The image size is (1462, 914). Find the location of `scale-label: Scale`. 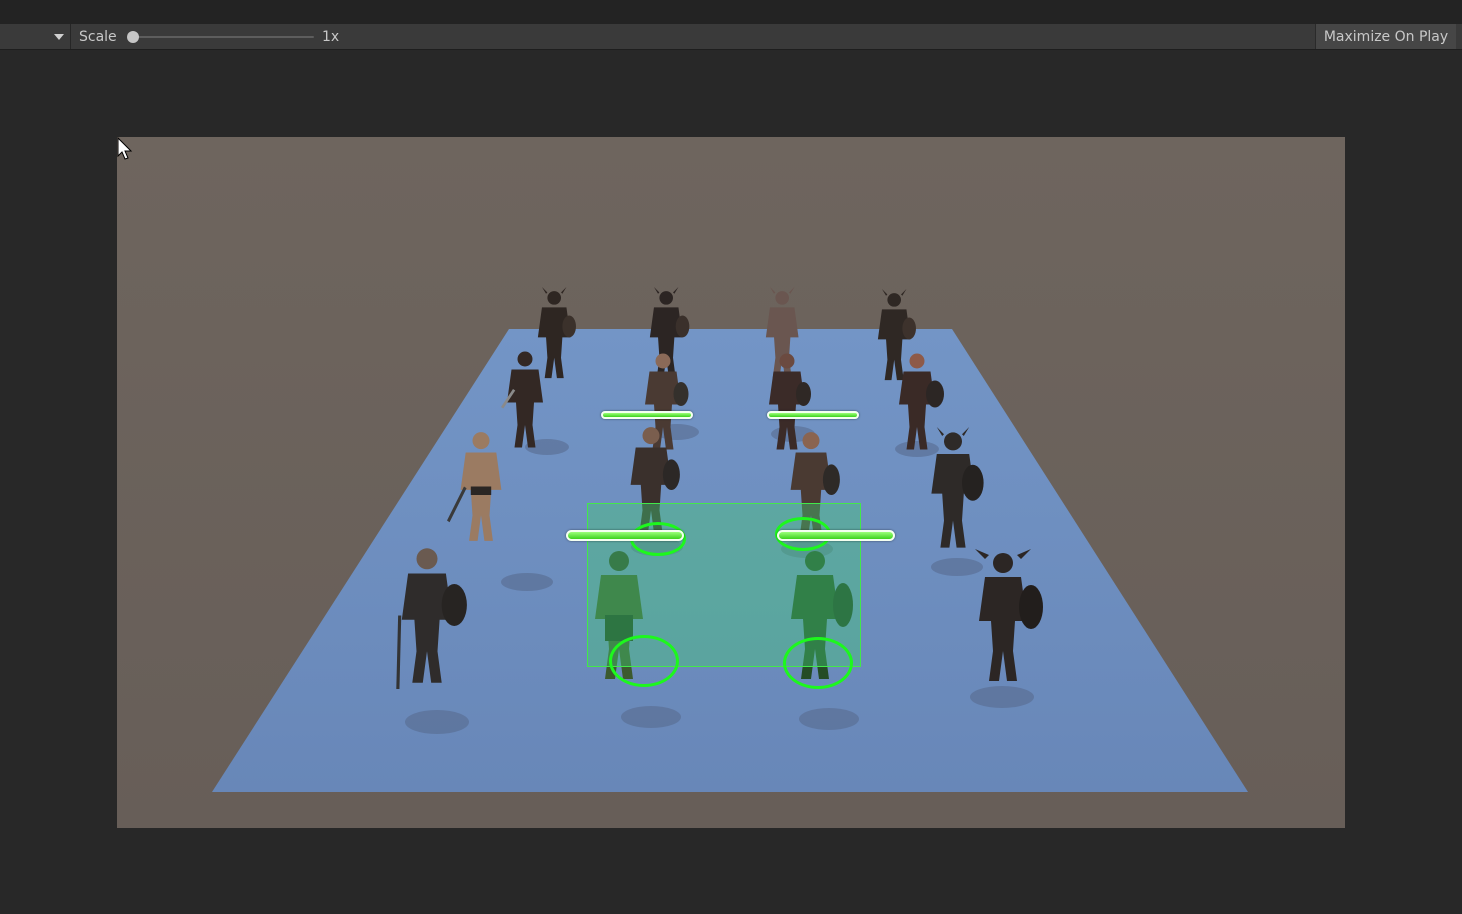

scale-label: Scale is located at coordinates (98, 37).